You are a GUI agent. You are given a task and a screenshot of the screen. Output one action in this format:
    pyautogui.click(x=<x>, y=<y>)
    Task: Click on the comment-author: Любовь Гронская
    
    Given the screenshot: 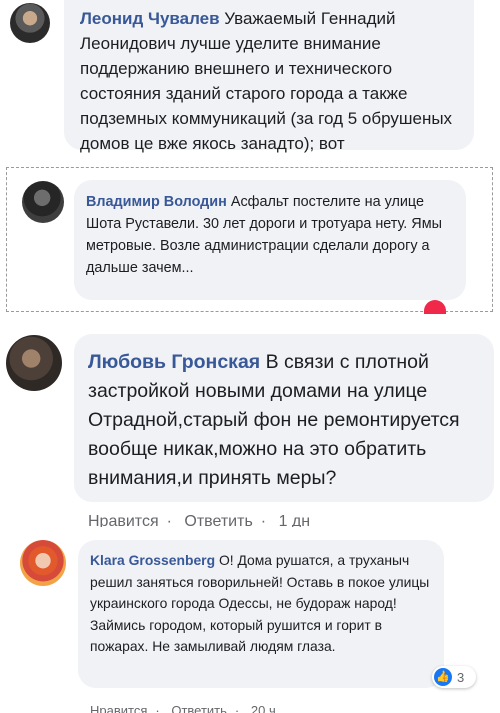 What is the action you would take?
    pyautogui.click(x=174, y=362)
    